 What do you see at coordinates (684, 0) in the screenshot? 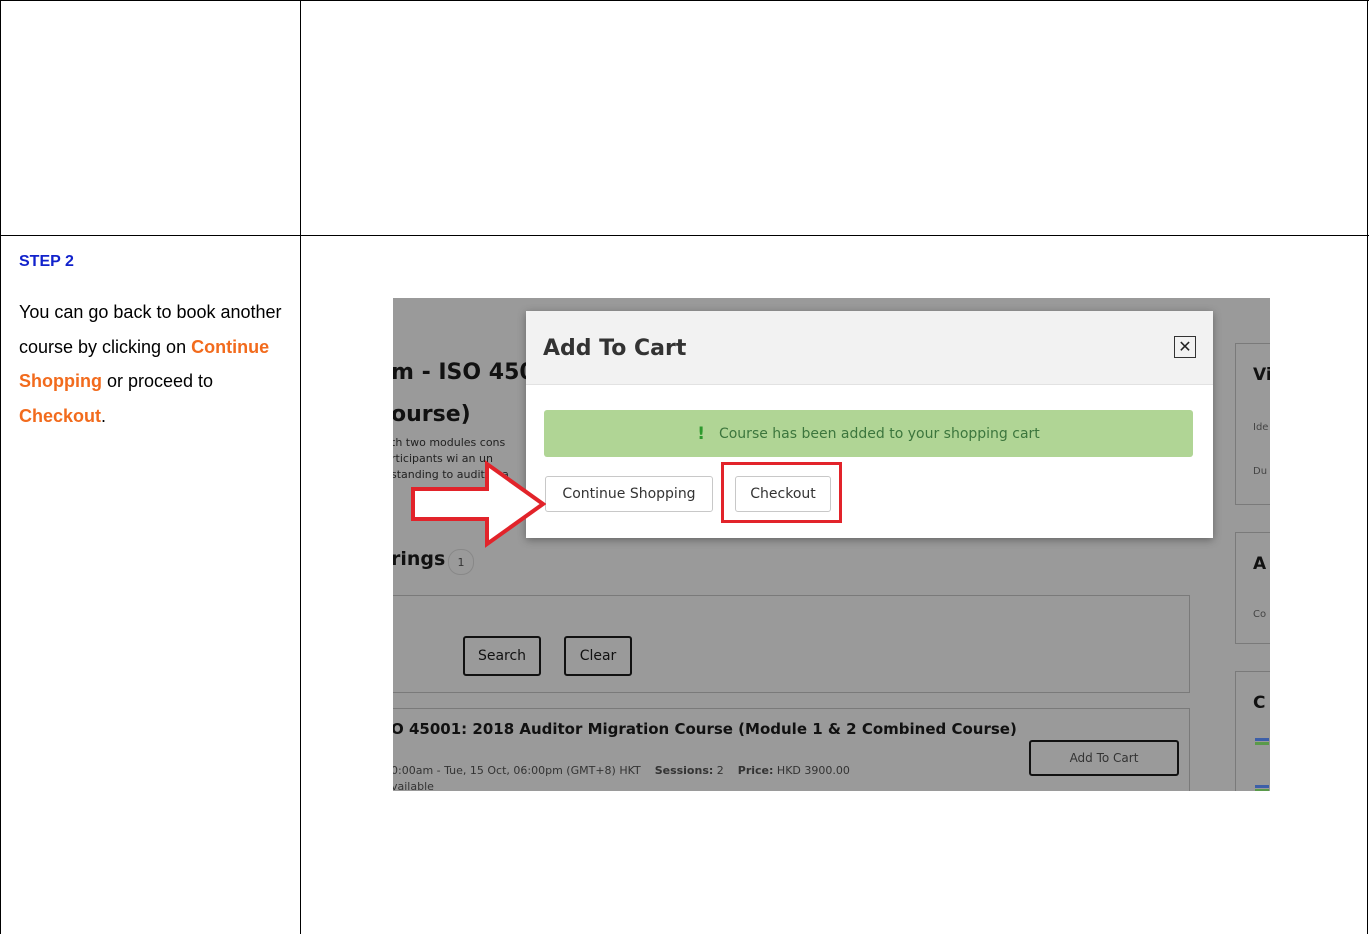
I see `table-border-top` at bounding box center [684, 0].